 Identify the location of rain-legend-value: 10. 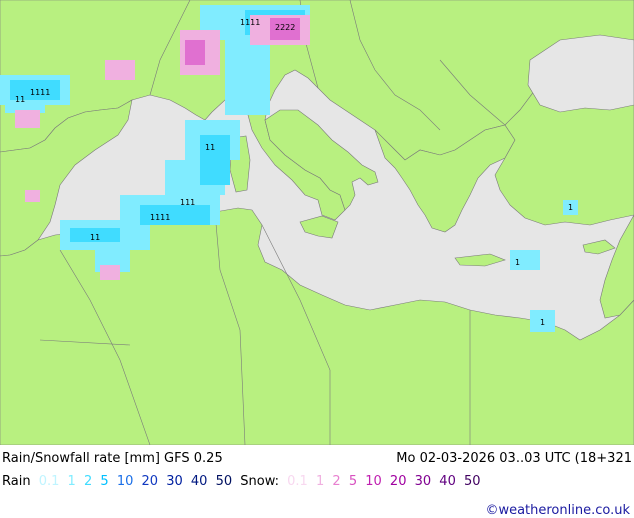
(125, 481).